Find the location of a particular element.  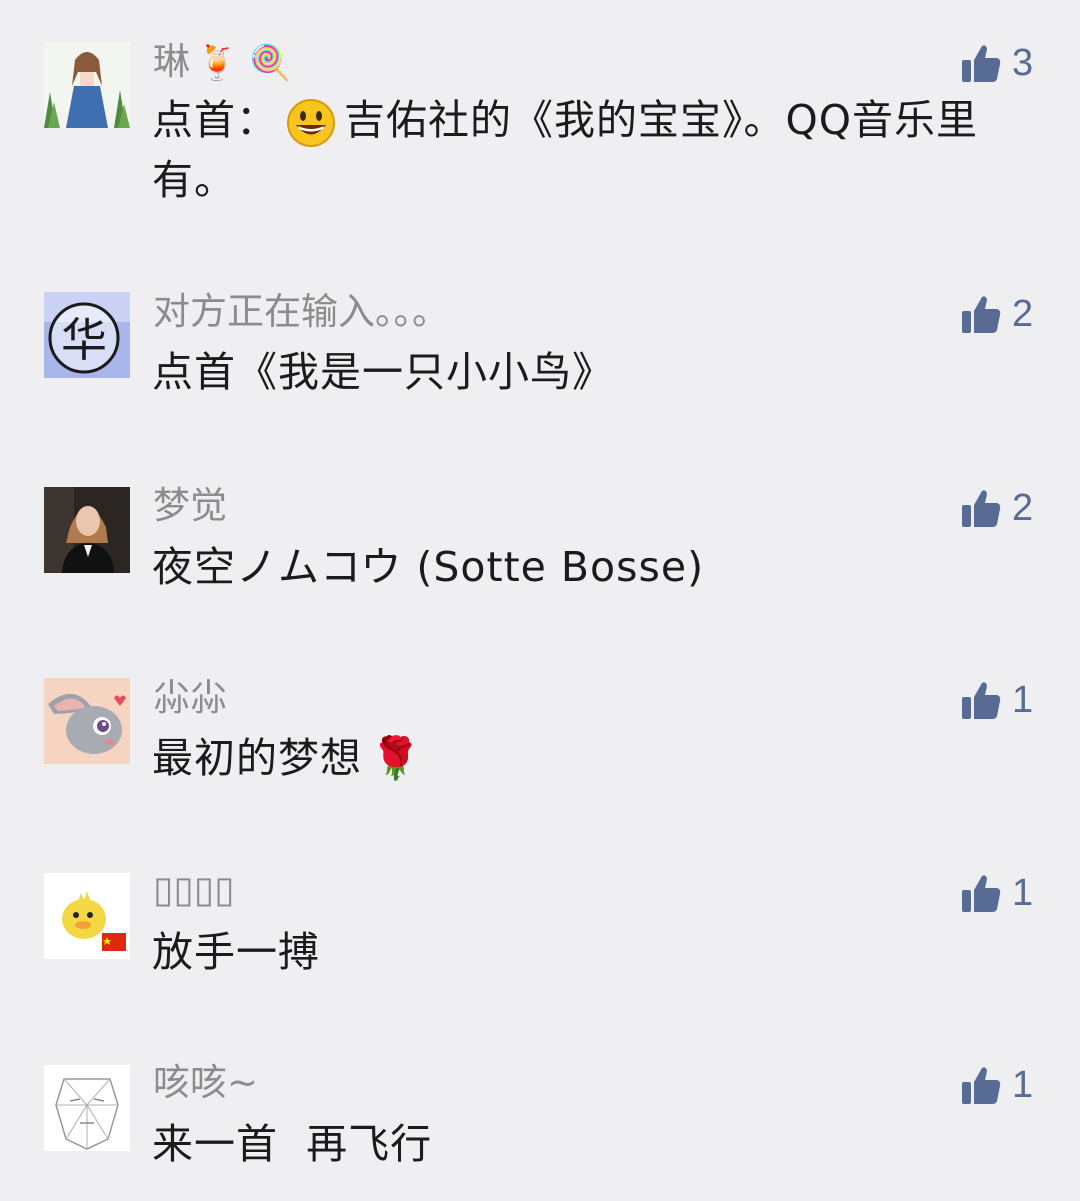

like-button: 3 is located at coordinates (1005, 63).